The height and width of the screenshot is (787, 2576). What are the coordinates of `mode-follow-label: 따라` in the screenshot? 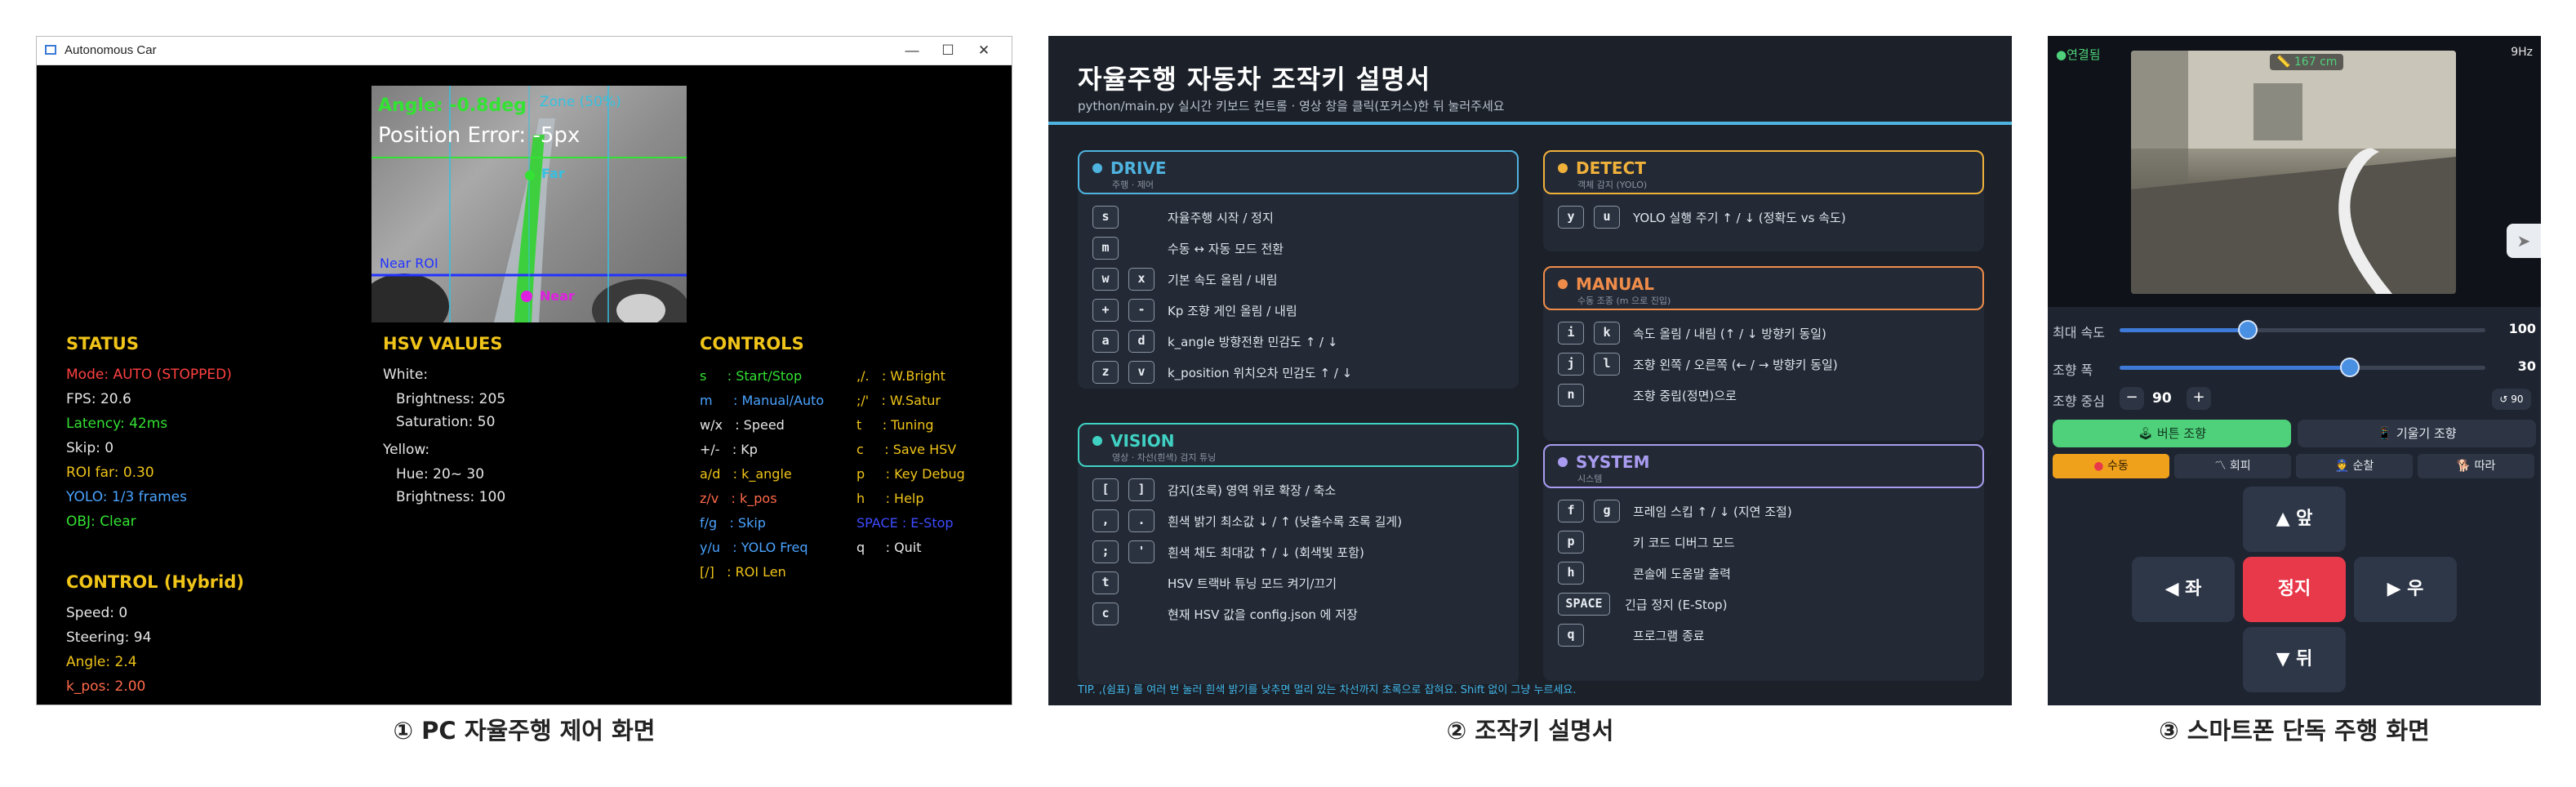 It's located at (2485, 466).